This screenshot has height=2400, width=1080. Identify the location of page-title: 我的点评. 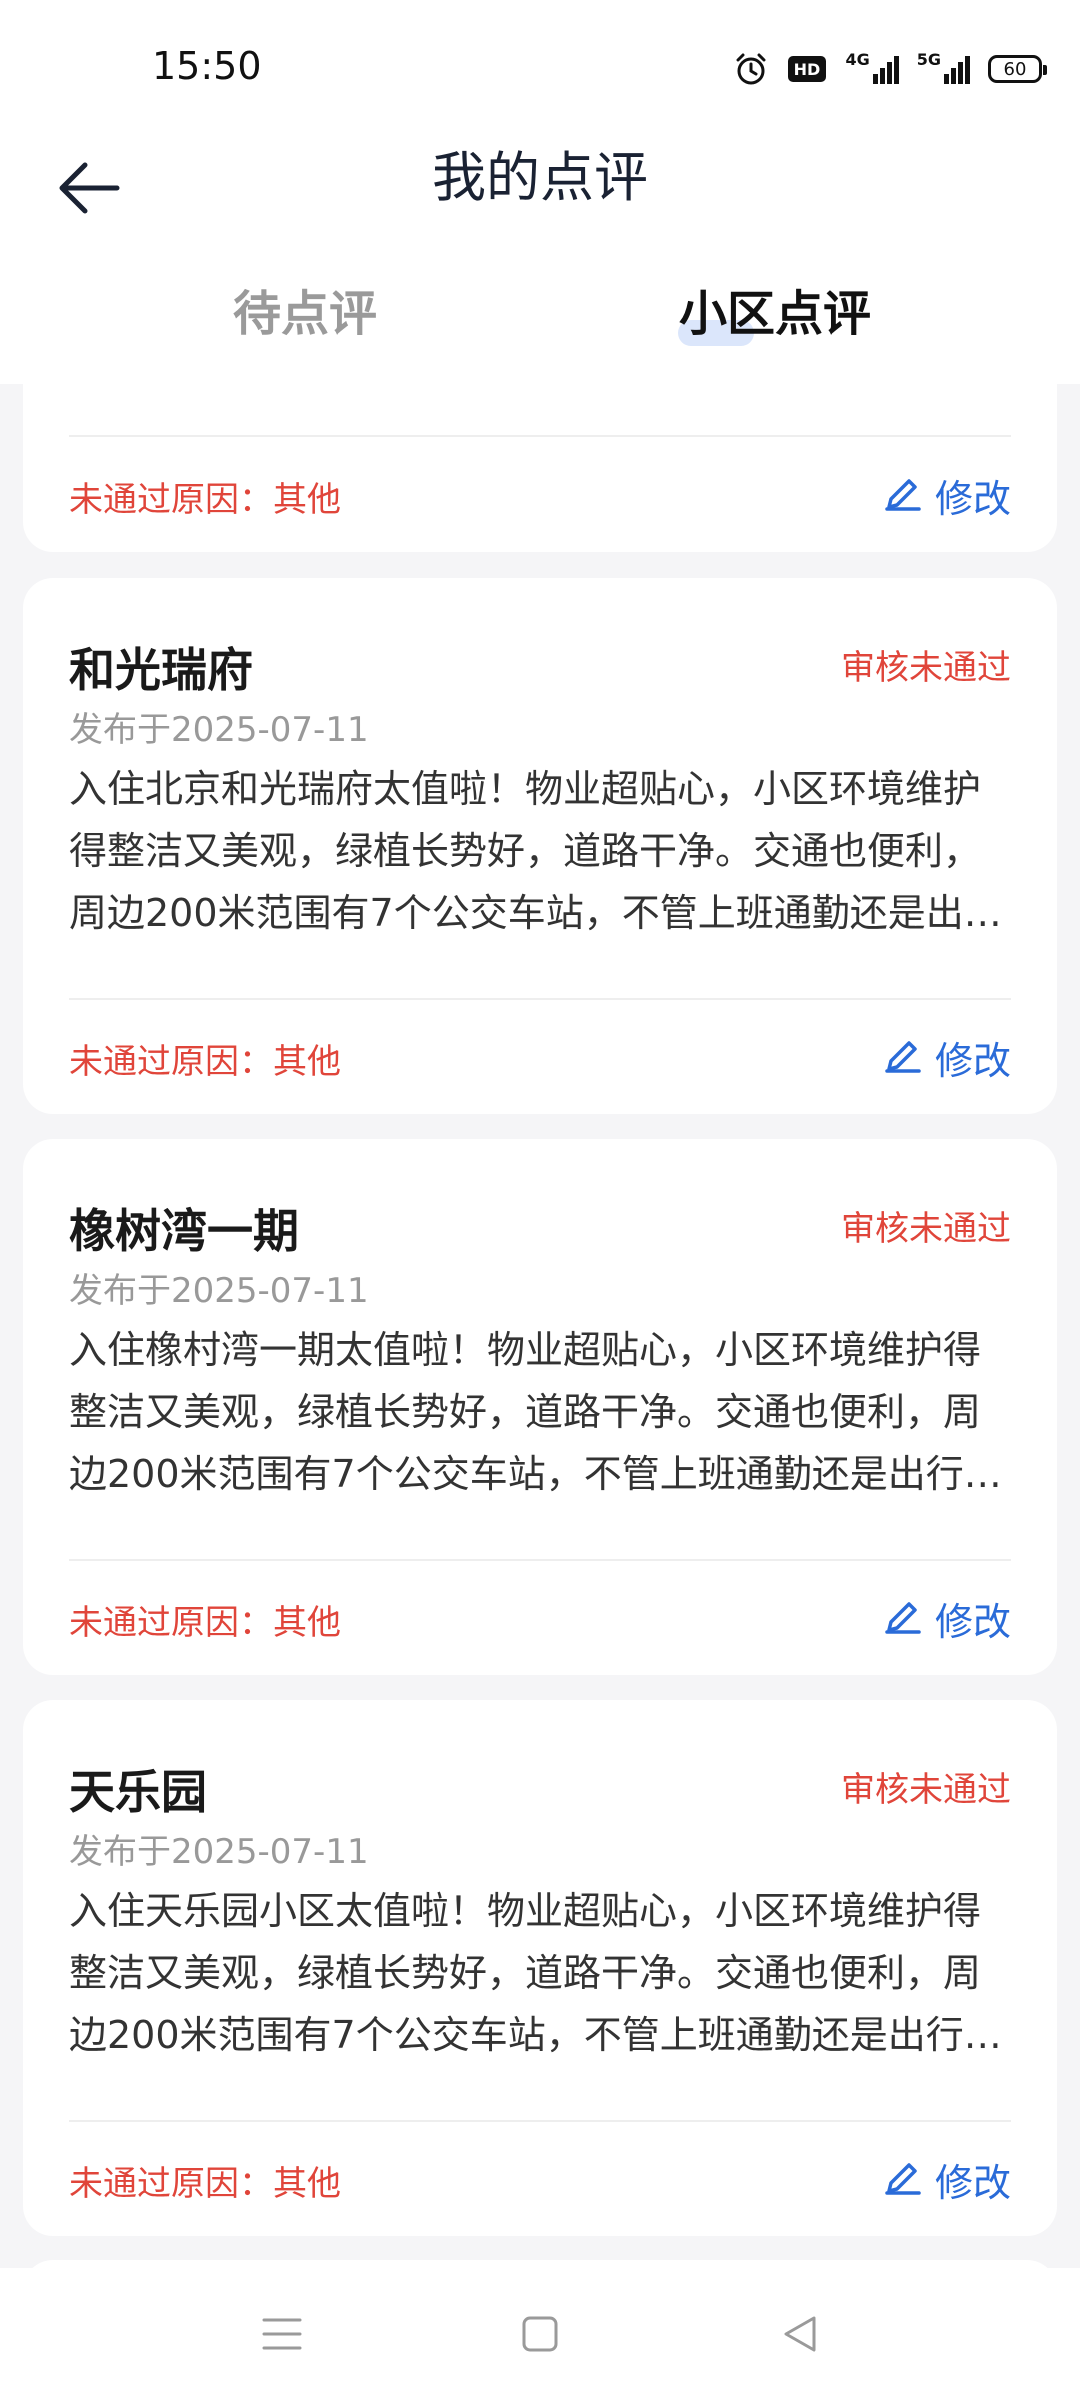
(540, 177).